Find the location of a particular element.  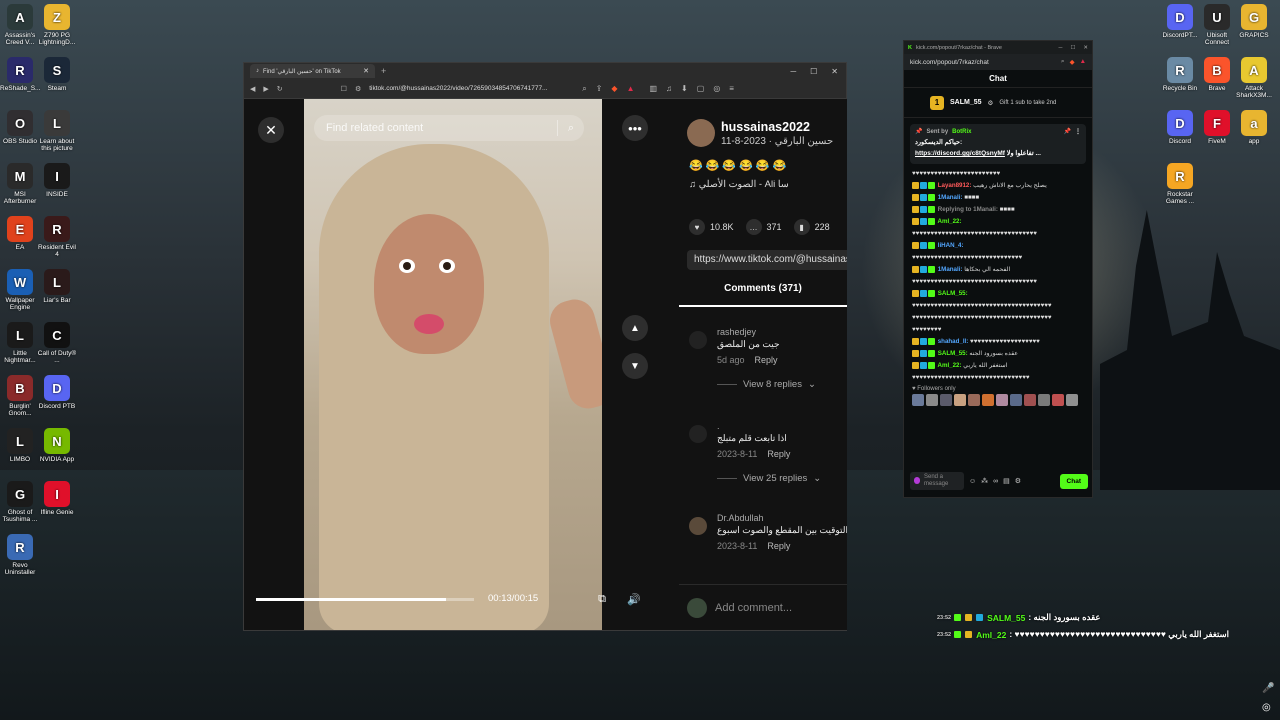

settings-icon: ⚙ is located at coordinates (1018, 481).